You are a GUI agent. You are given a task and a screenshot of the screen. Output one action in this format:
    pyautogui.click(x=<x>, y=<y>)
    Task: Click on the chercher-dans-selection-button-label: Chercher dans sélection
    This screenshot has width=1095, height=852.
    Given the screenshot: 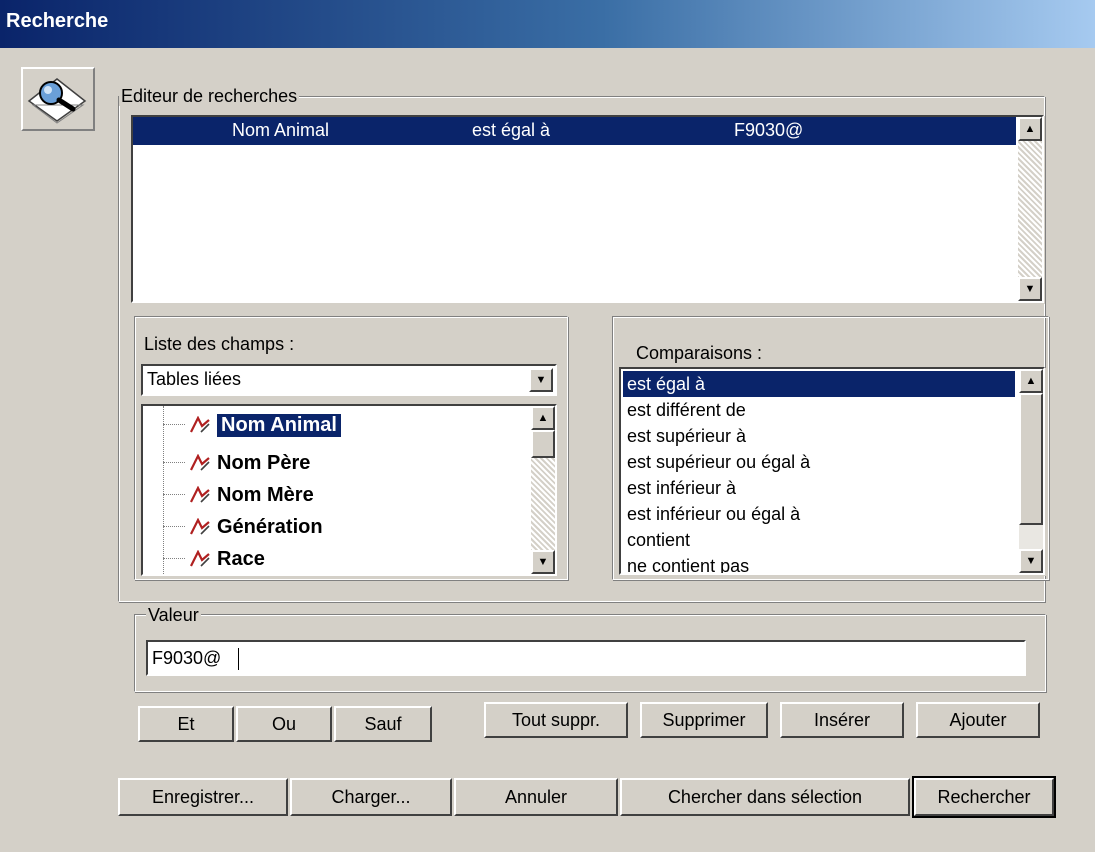 What is the action you would take?
    pyautogui.click(x=765, y=796)
    